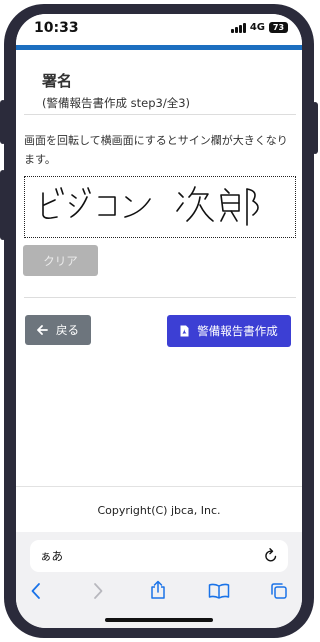 The width and height of the screenshot is (320, 642). Describe the element at coordinates (219, 591) in the screenshot. I see `bookmarks-icon` at that location.